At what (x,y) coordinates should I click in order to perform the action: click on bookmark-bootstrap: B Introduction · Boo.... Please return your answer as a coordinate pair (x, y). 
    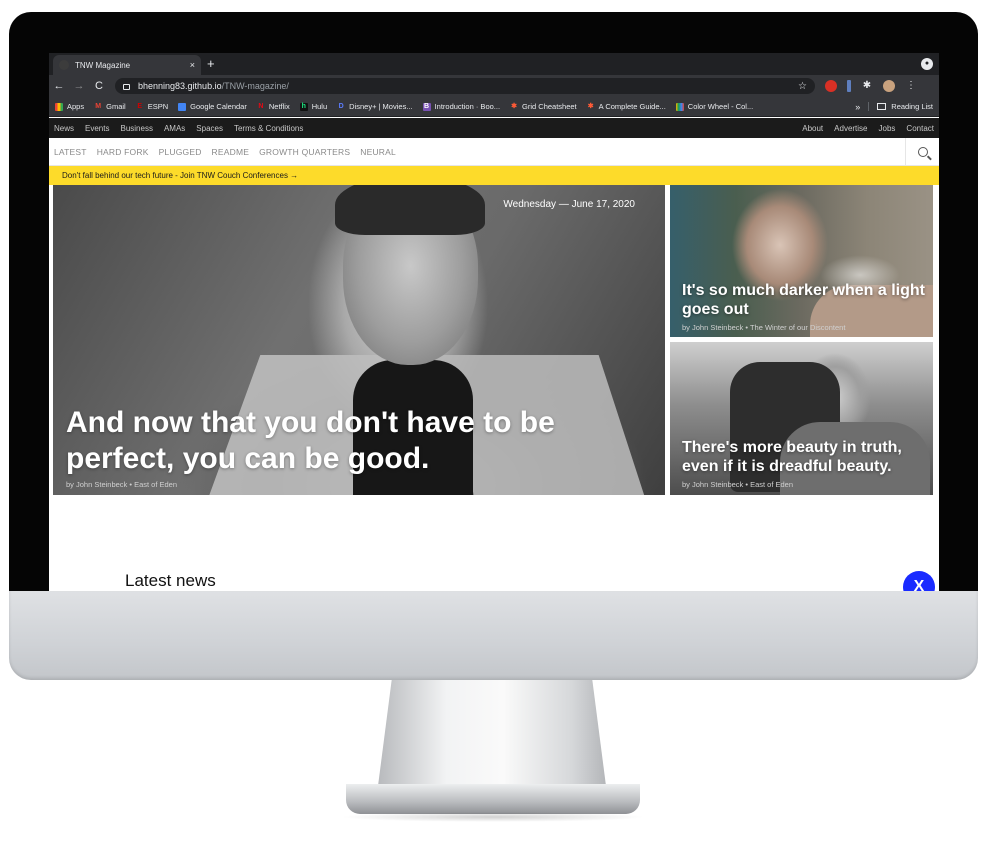
    Looking at the image, I should click on (461, 106).